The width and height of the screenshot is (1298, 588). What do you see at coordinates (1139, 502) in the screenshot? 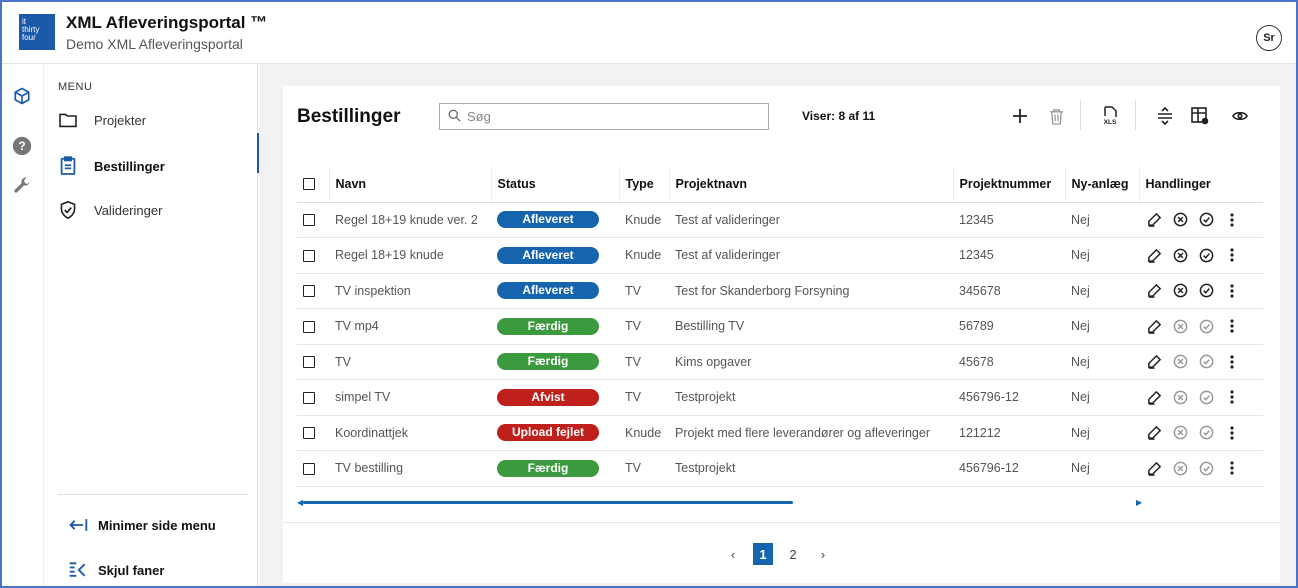
I see `scroll-right-arrow: ▶` at bounding box center [1139, 502].